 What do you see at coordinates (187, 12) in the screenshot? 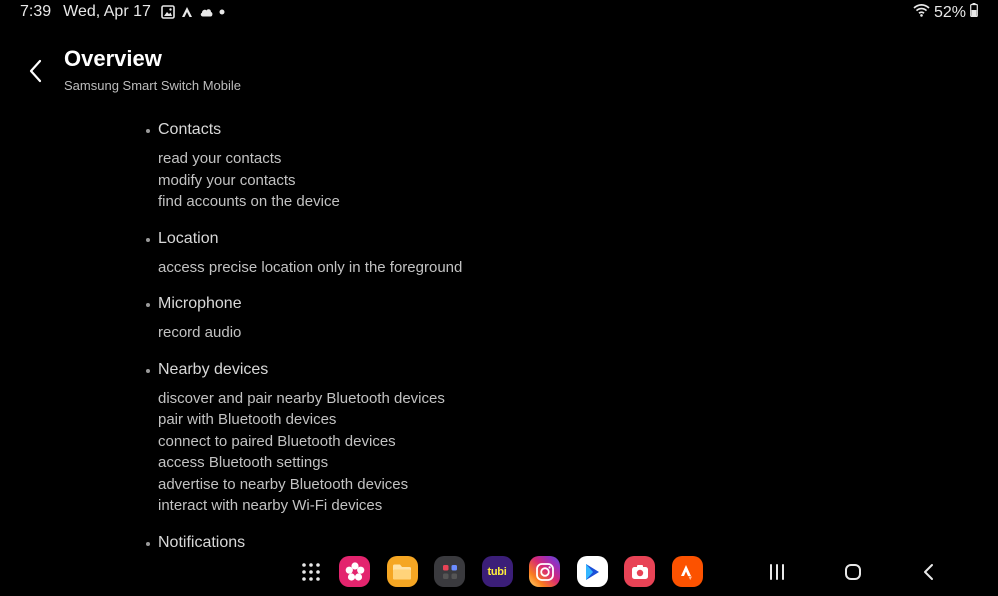
I see `strava-notification-icon` at bounding box center [187, 12].